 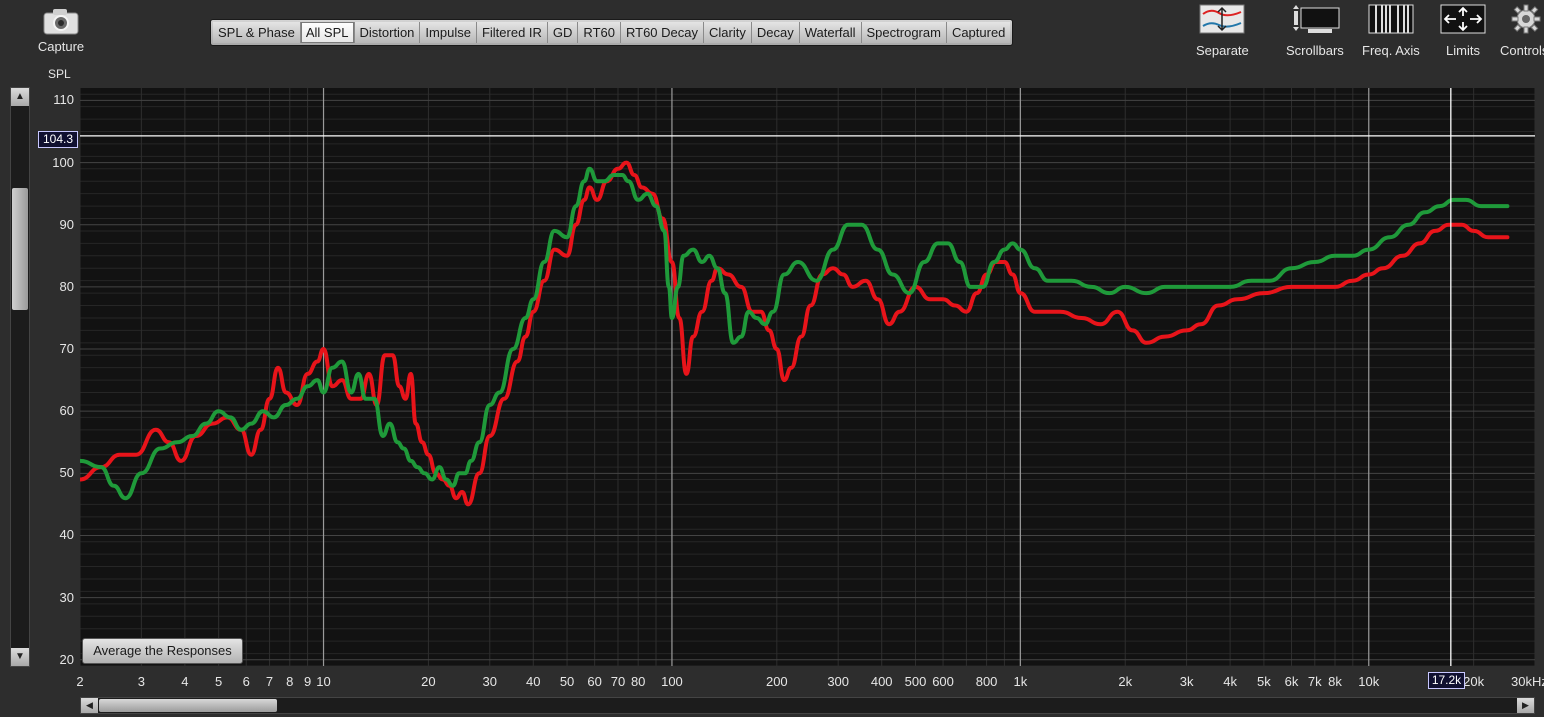 What do you see at coordinates (89, 705) in the screenshot?
I see `scroll-left-arrow-icon: ◀` at bounding box center [89, 705].